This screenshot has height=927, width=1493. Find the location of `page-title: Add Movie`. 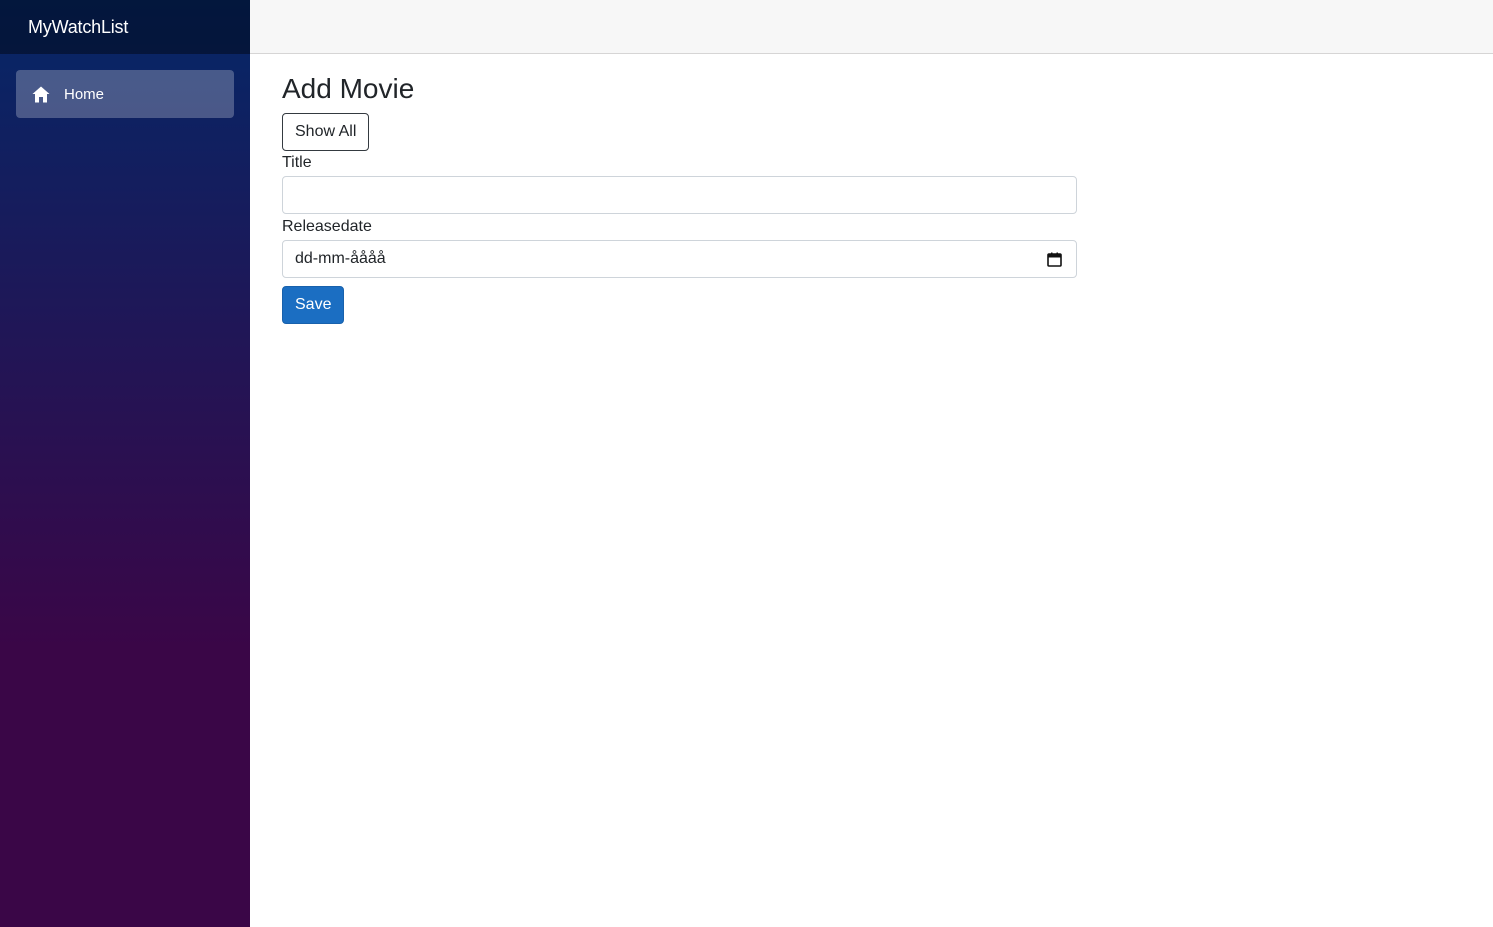

page-title: Add Movie is located at coordinates (348, 88).